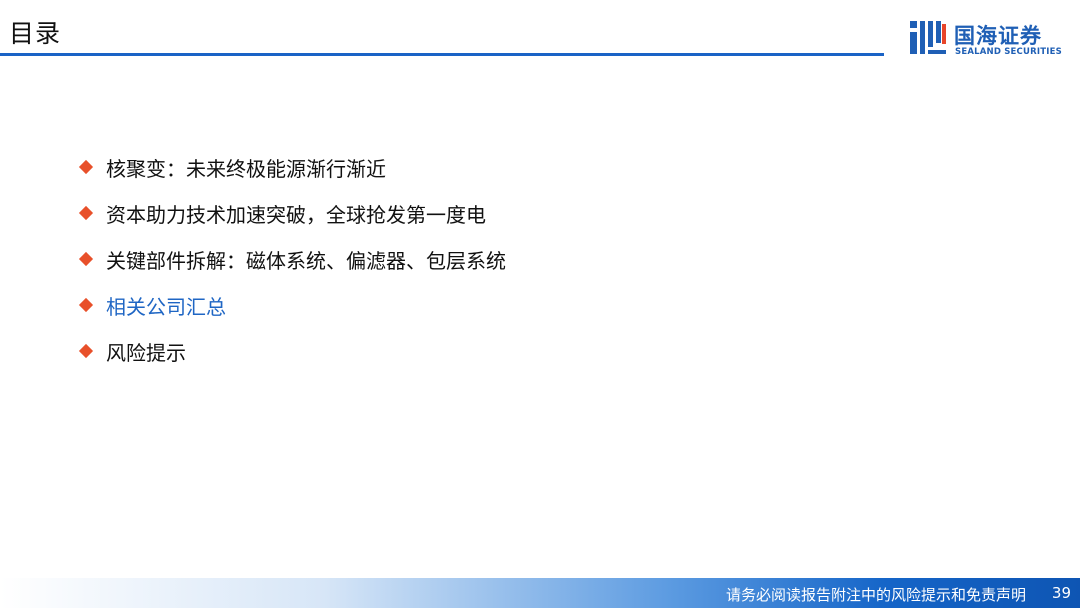  Describe the element at coordinates (442, 54) in the screenshot. I see `header-divider` at that location.